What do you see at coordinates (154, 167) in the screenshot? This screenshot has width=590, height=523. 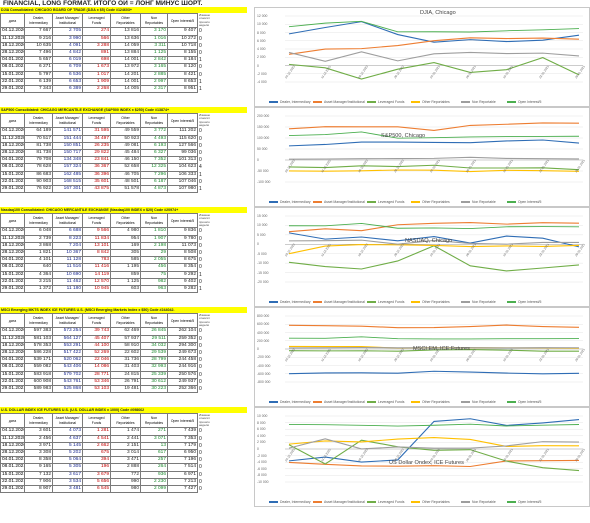 I see `value-cell: 12 325` at bounding box center [154, 167].